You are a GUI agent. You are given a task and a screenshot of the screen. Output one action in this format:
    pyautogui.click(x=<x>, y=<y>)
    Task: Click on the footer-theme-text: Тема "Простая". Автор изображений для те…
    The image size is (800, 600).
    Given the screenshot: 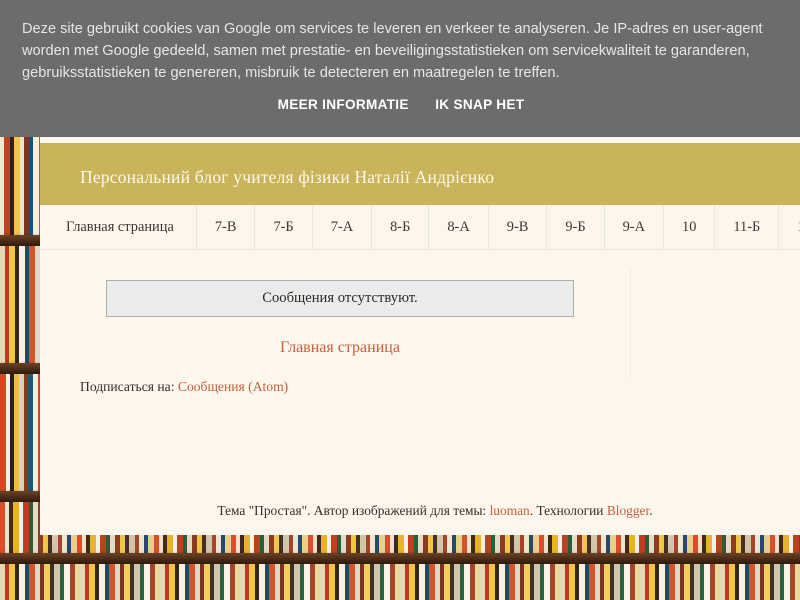 What is the action you would take?
    pyautogui.click(x=353, y=510)
    